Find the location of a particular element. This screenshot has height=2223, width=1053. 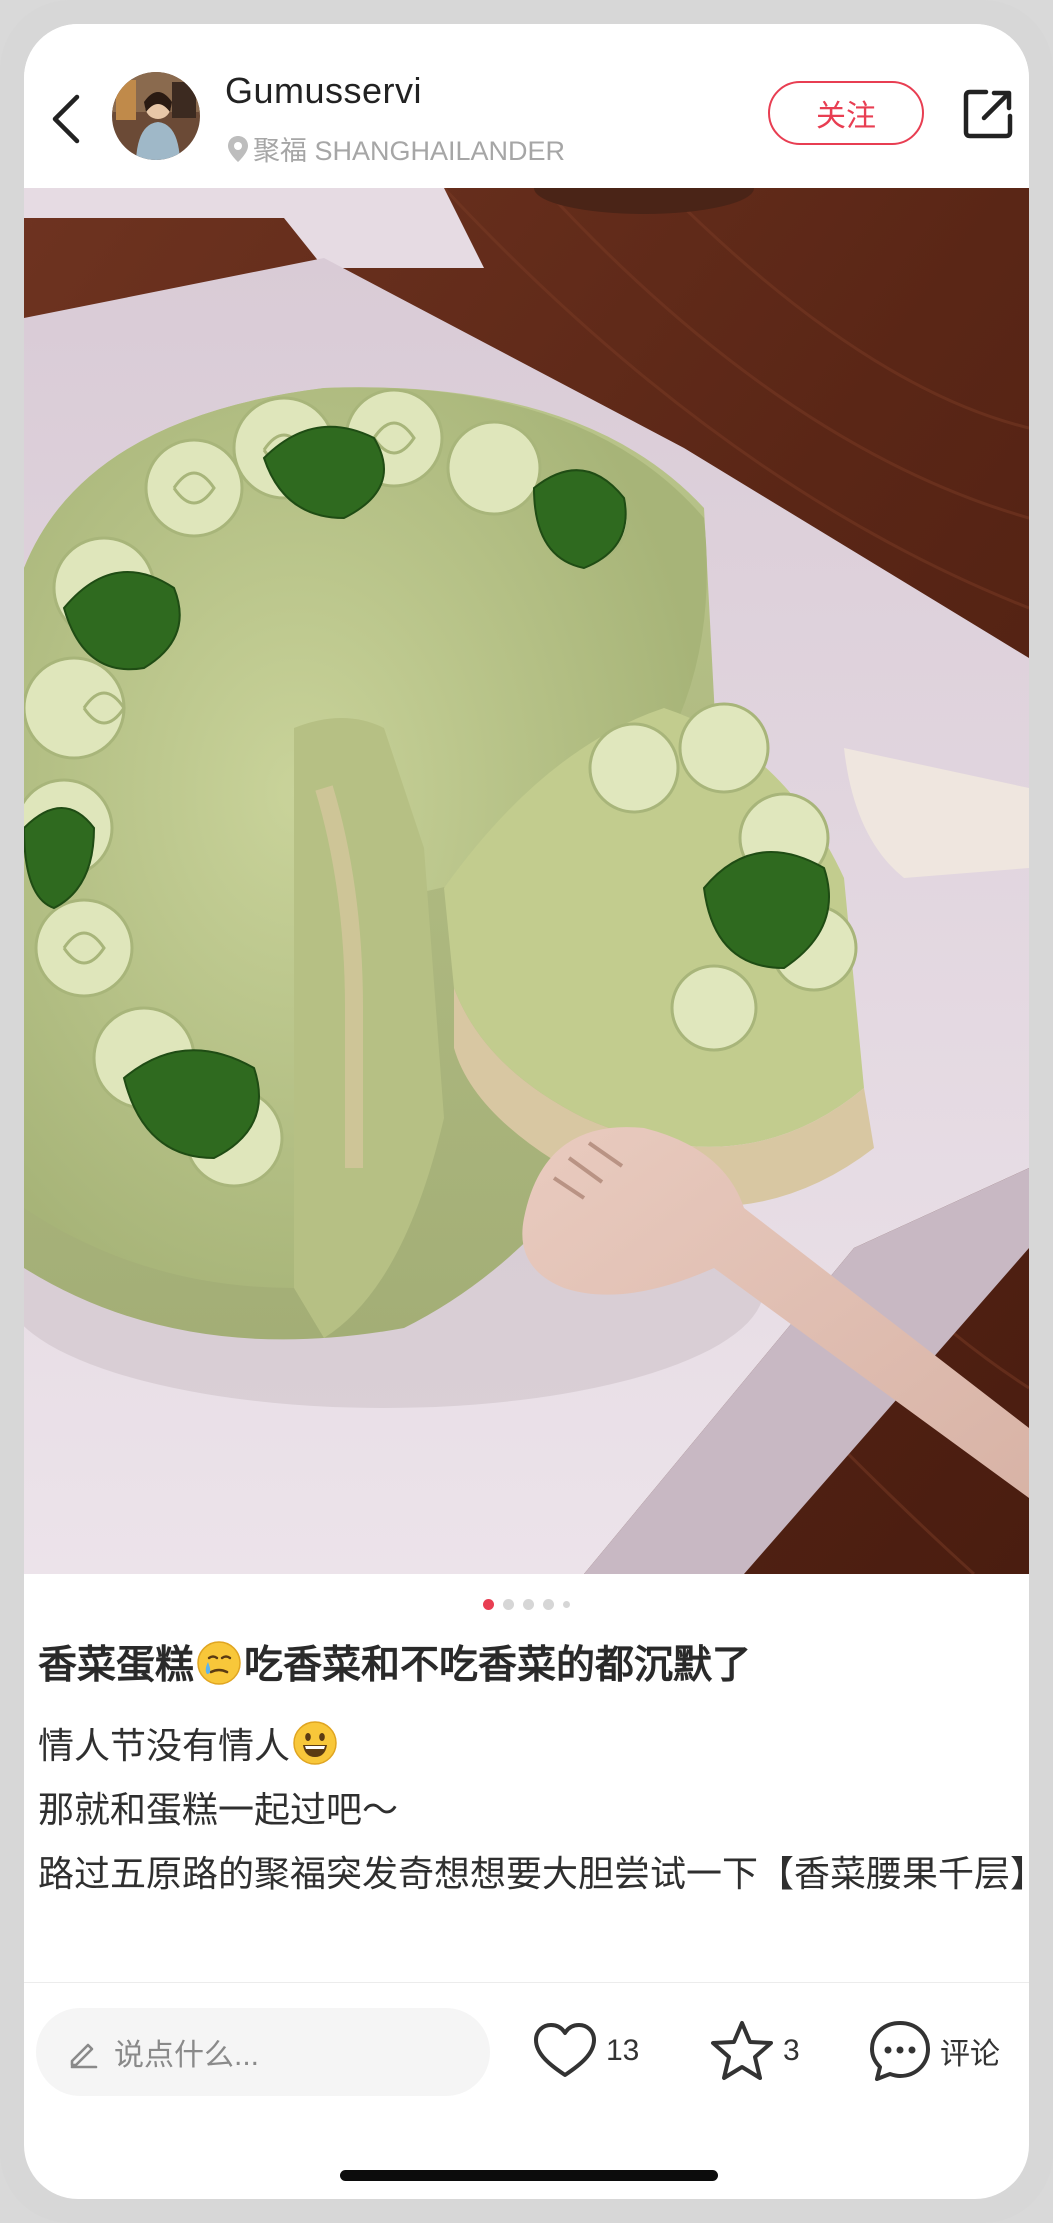

home-indicator is located at coordinates (529, 2175).